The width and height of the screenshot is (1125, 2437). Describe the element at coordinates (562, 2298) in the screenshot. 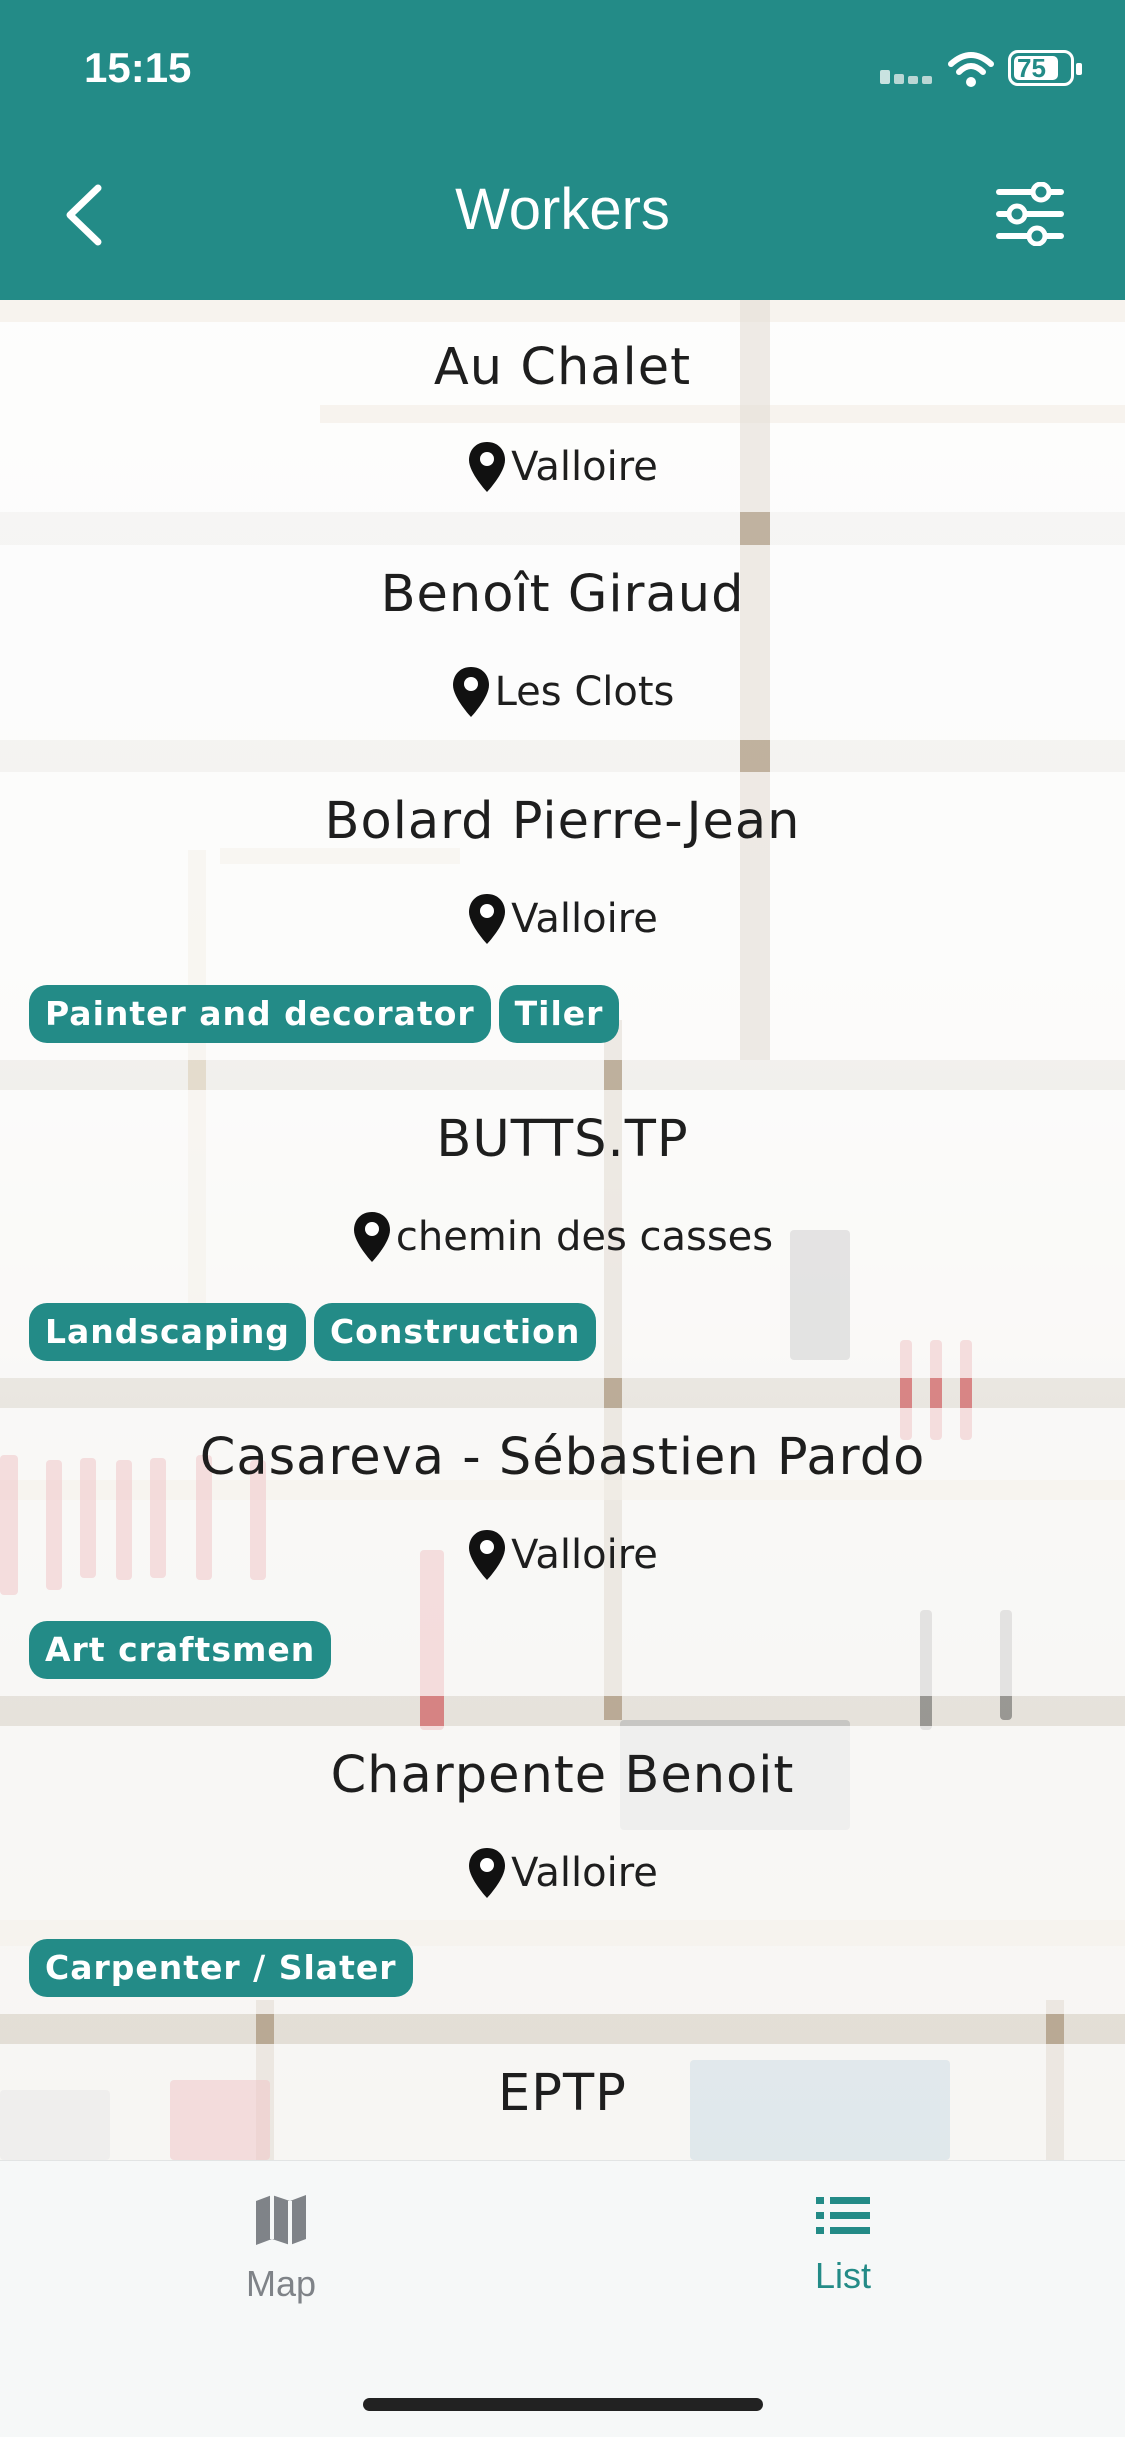

I see `bottom-tab-bar: Map List` at that location.